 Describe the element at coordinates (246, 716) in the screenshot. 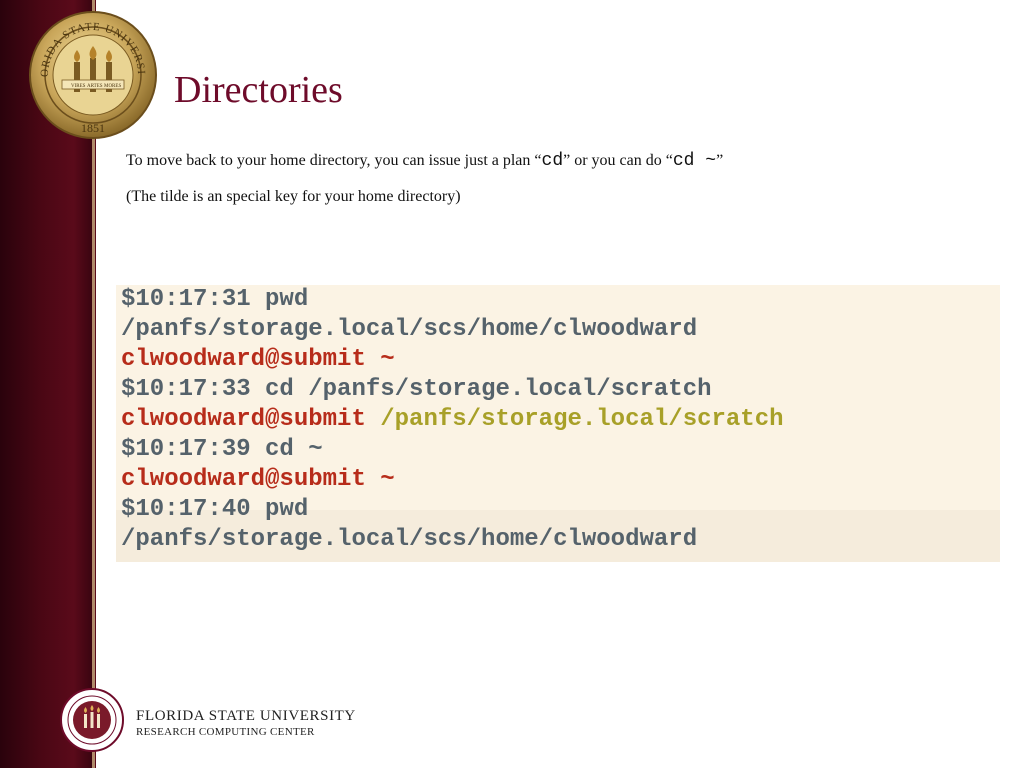

I see `footer-university-name: FLORIDA STATE UNIVERSITY` at that location.